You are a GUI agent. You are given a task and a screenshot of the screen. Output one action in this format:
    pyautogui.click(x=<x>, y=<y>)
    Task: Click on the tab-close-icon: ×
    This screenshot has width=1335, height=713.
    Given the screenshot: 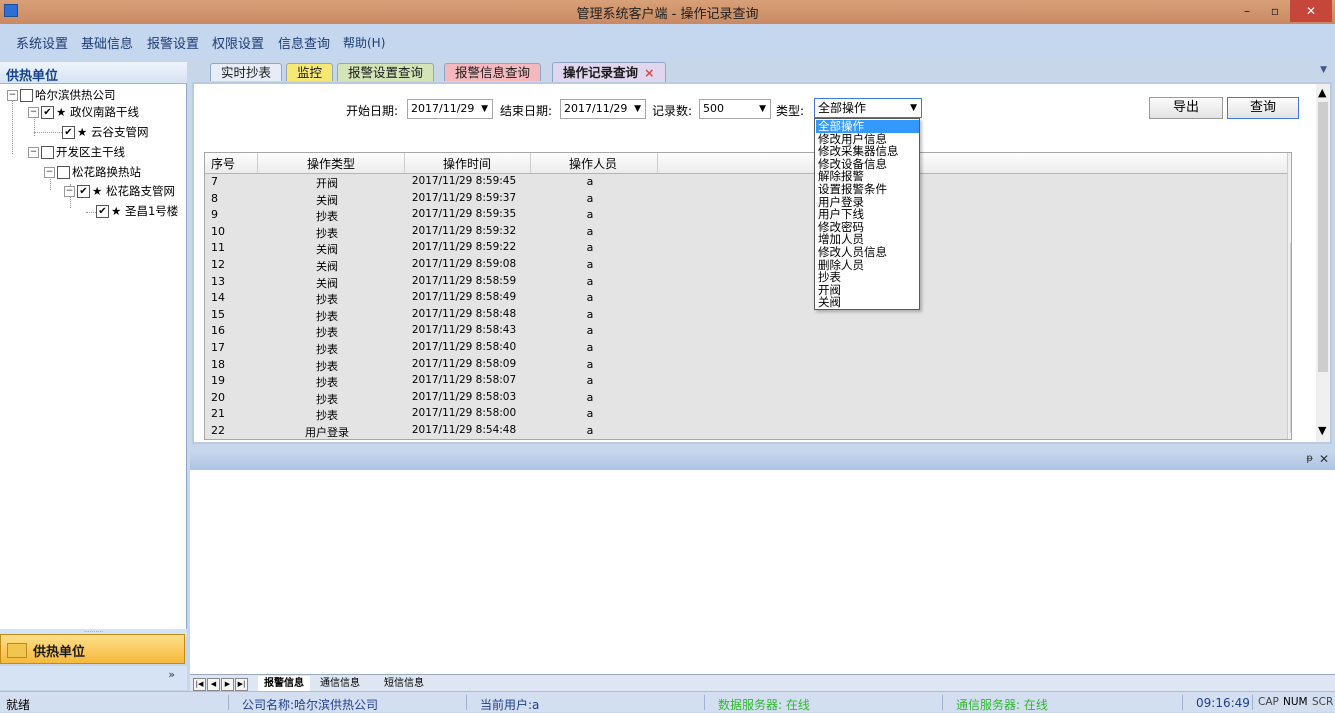 What is the action you would take?
    pyautogui.click(x=649, y=72)
    